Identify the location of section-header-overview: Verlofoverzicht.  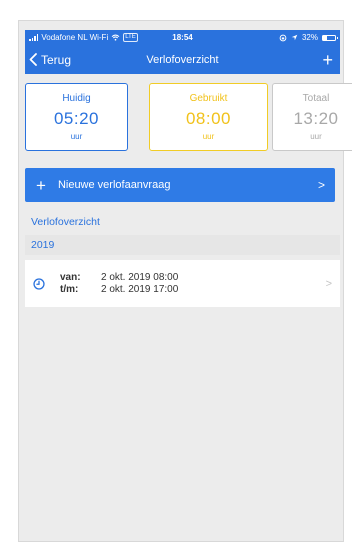
(65, 222).